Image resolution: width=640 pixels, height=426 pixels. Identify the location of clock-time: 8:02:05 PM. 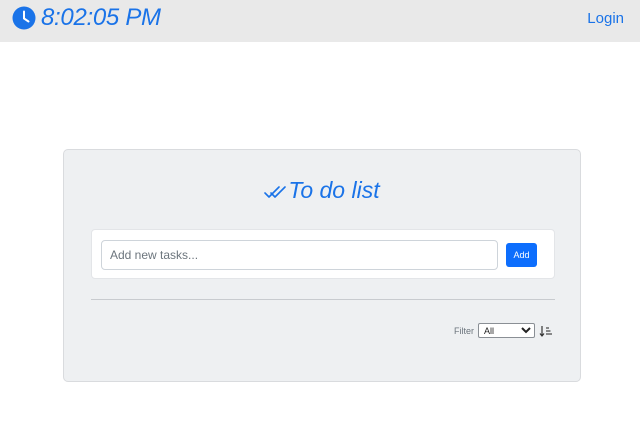
(101, 17).